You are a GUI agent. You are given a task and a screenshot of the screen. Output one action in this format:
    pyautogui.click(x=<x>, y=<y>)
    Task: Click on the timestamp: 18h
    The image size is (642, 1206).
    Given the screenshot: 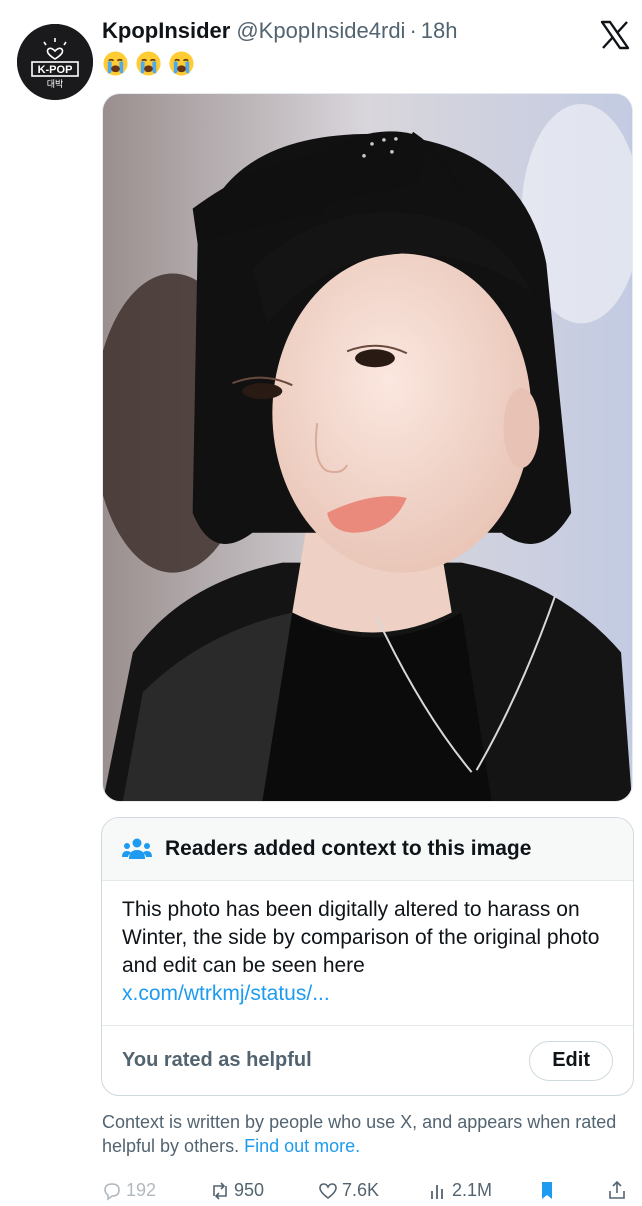 What is the action you would take?
    pyautogui.click(x=439, y=31)
    